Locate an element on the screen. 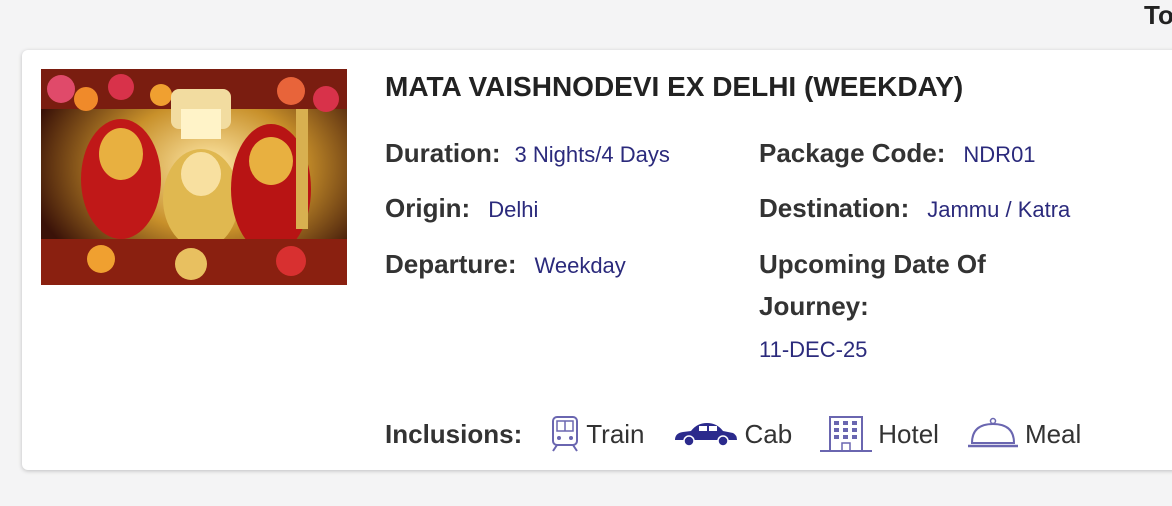 This screenshot has height=506, width=1172. inclusion-hotel: Hotel is located at coordinates (879, 434).